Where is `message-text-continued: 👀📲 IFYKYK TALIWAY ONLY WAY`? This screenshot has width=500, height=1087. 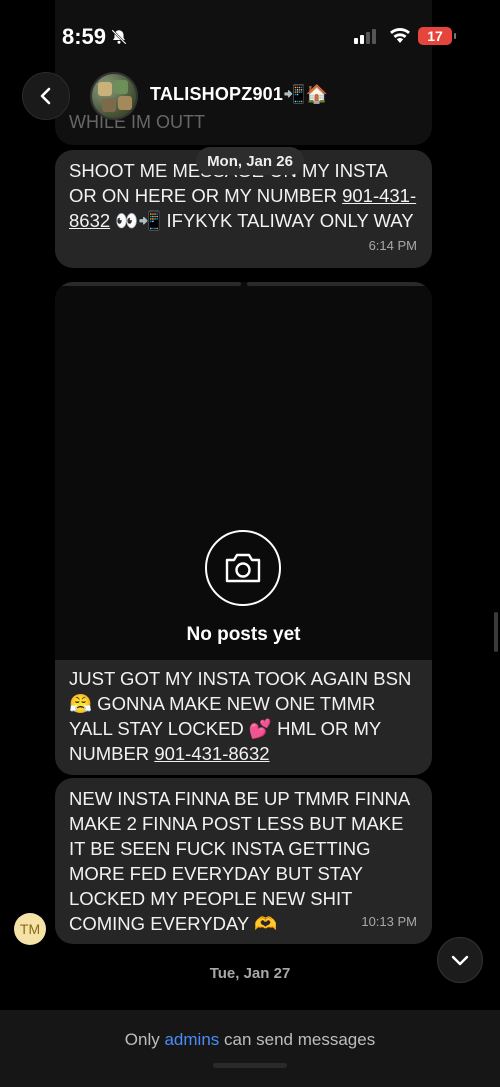 message-text-continued: 👀📲 IFYKYK TALIWAY ONLY WAY is located at coordinates (262, 220).